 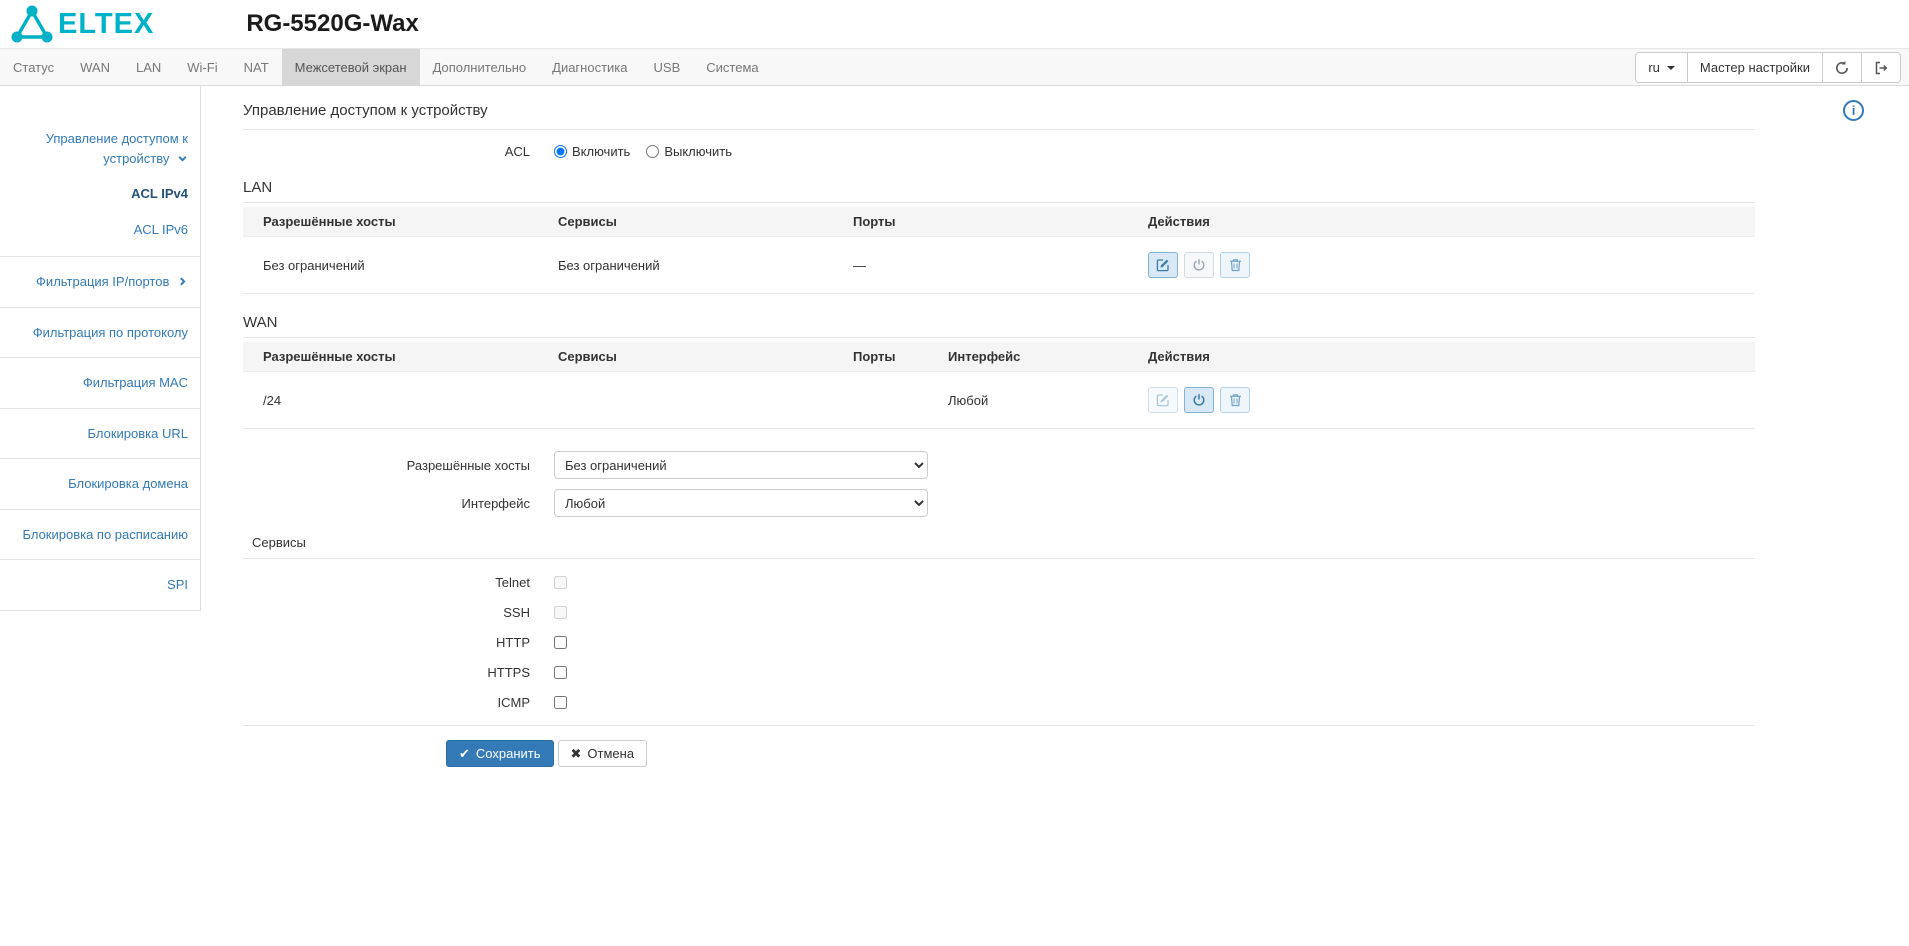 I want to click on acl-enable-radio, so click(x=560, y=151).